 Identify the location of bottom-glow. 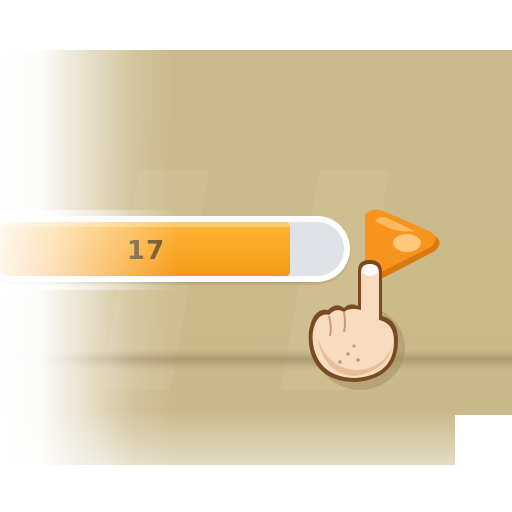
(256, 437).